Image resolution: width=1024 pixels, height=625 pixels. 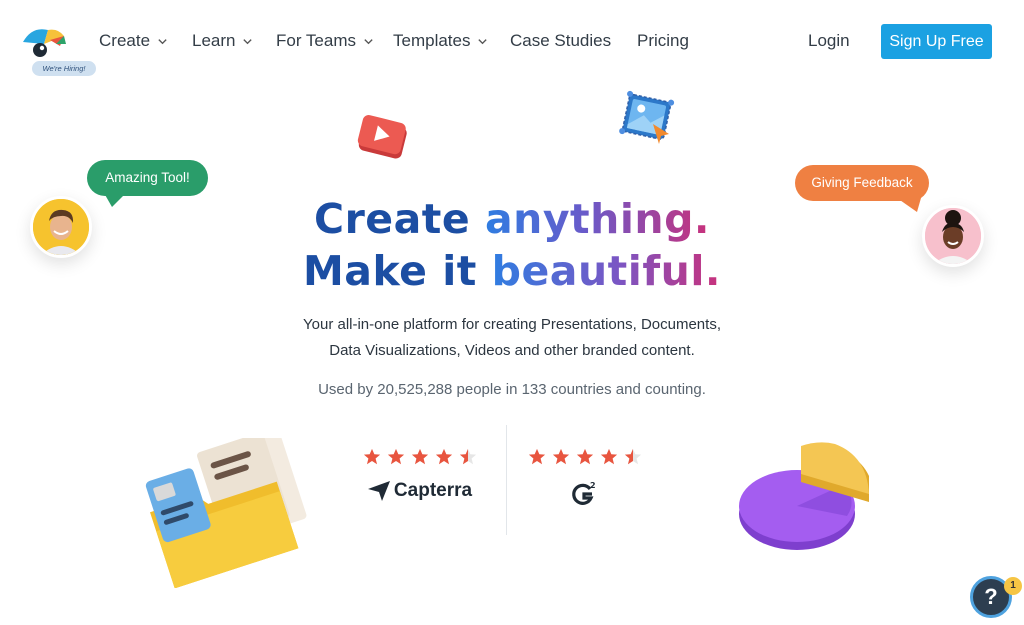 I want to click on ratings-divider, so click(x=506, y=480).